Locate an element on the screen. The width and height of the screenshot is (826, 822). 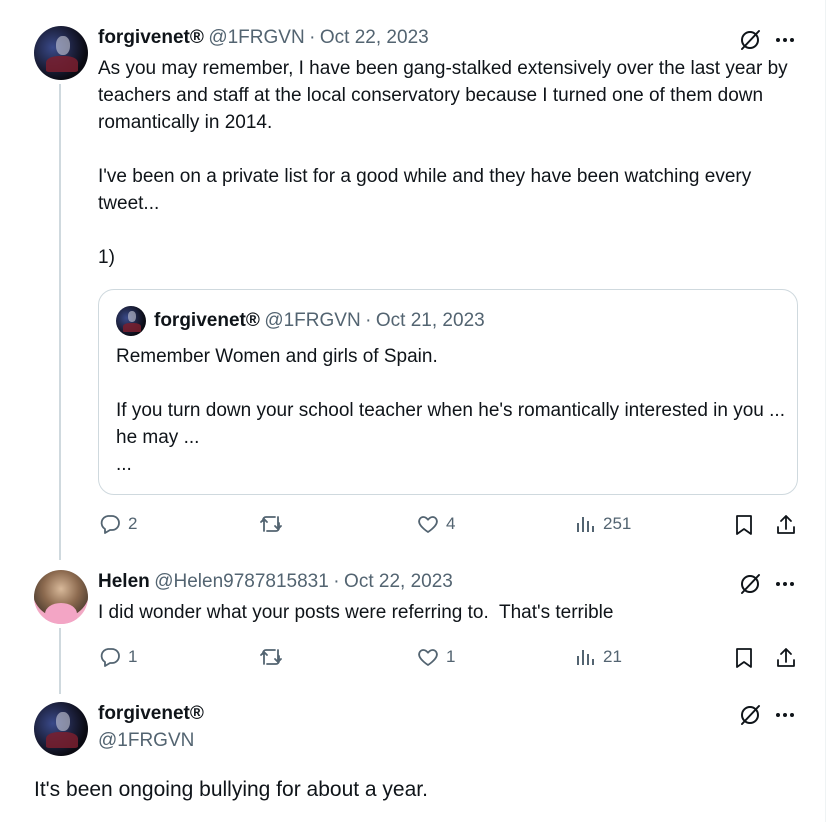
views-count: 21 is located at coordinates (612, 656).